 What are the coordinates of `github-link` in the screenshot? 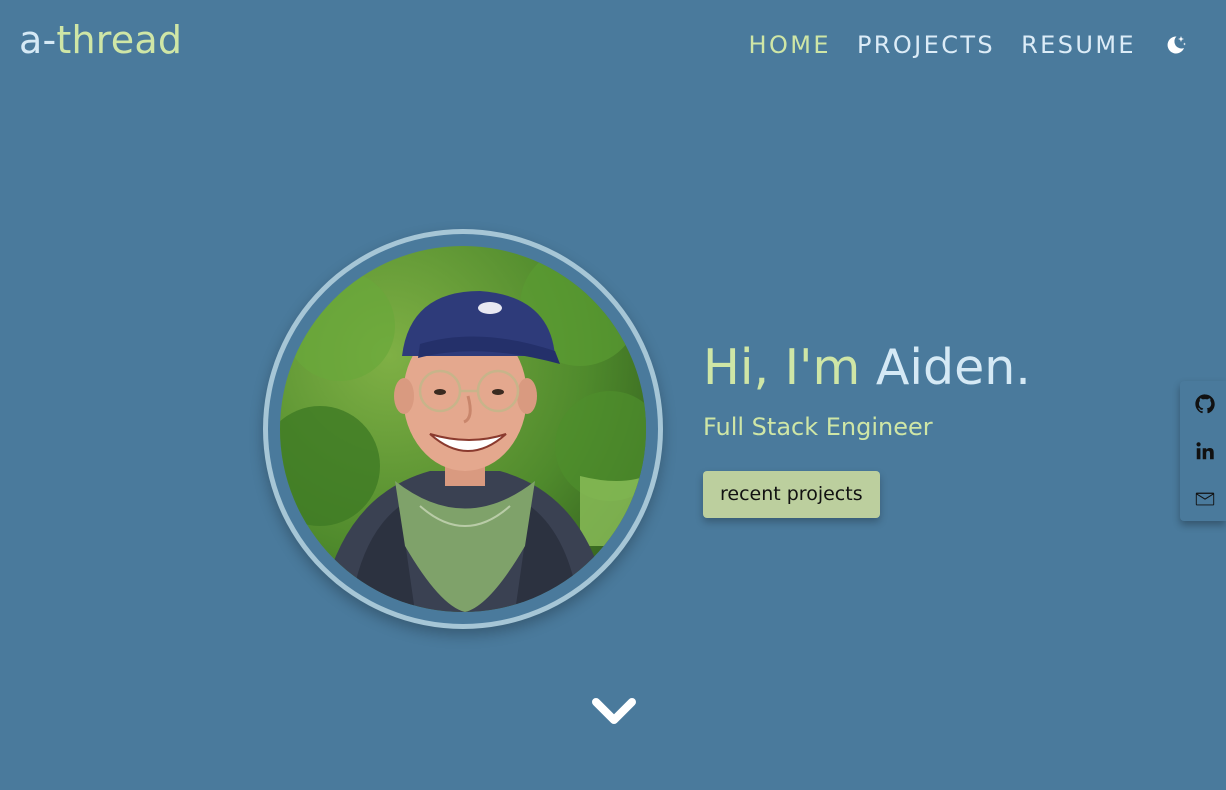 It's located at (1205, 404).